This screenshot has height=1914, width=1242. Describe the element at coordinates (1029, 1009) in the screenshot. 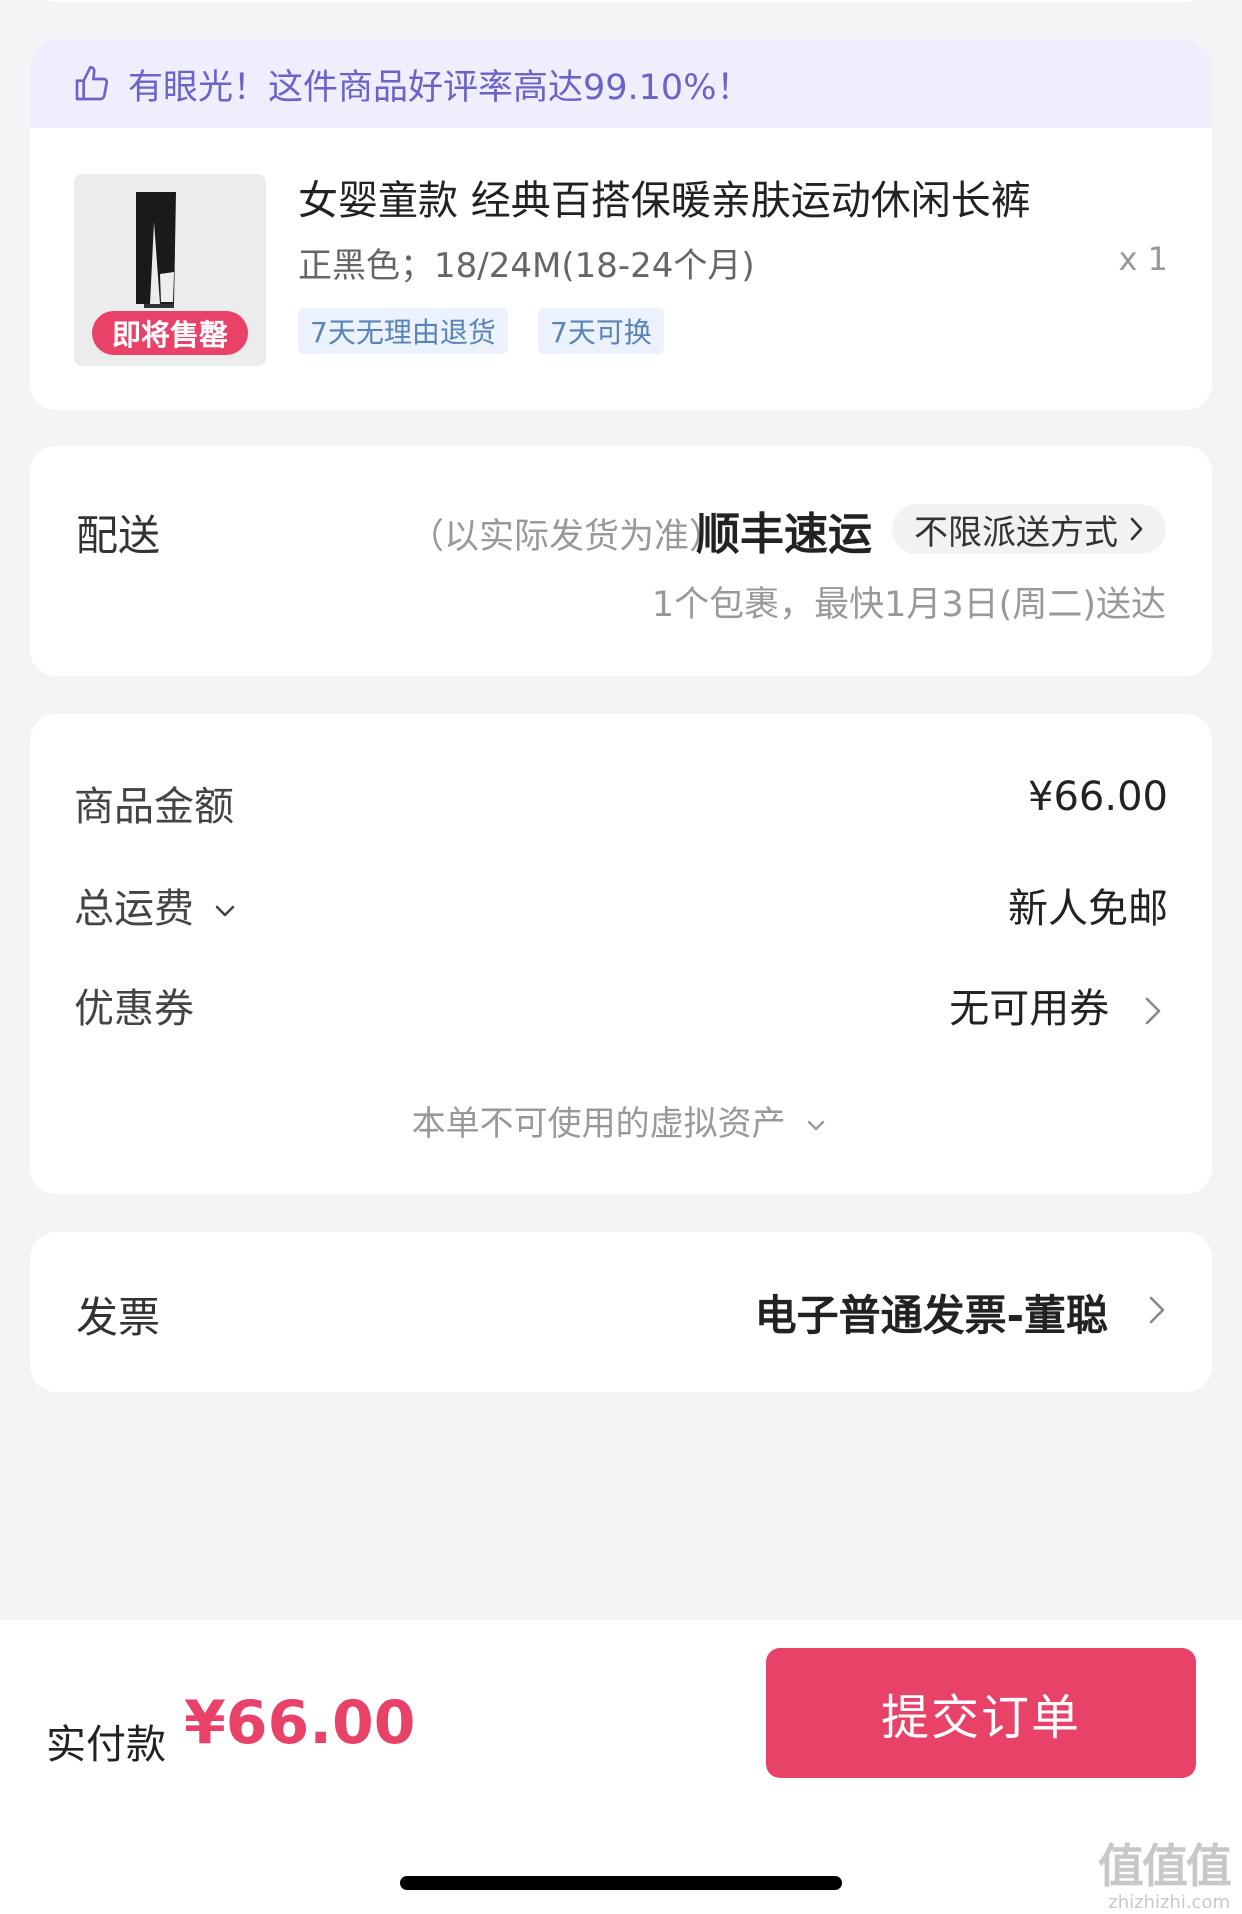

I see `coupon-value: 无可用券` at that location.